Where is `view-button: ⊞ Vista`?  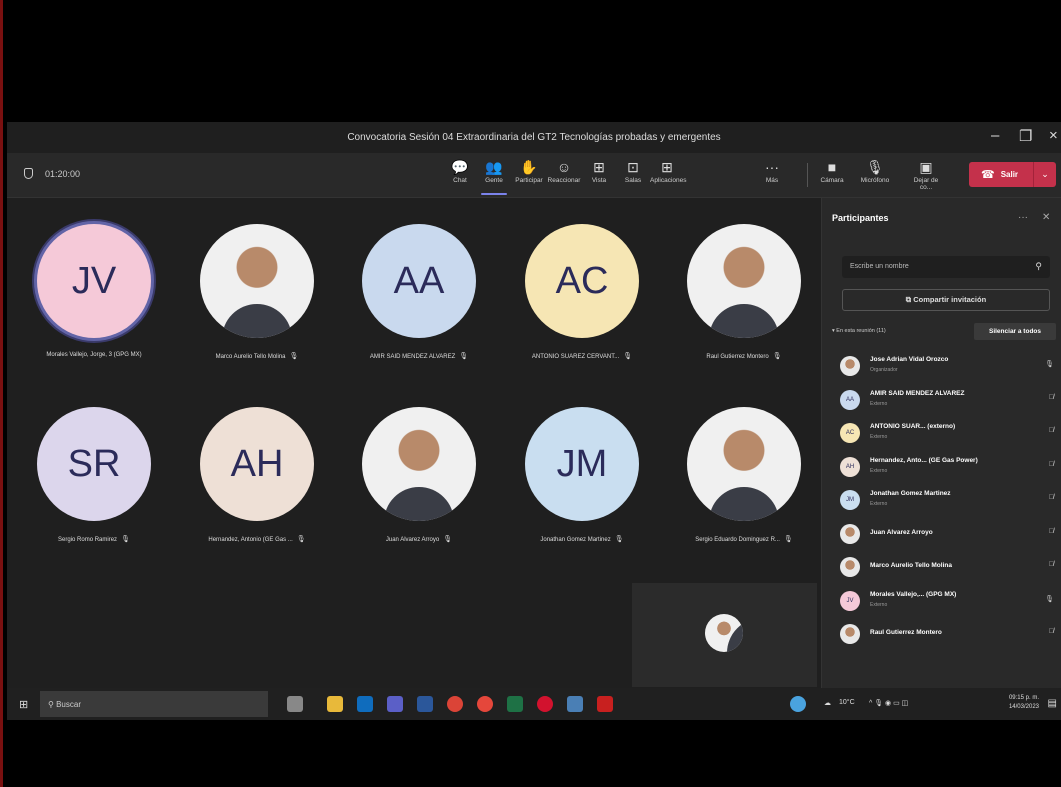
view-button: ⊞ Vista is located at coordinates (599, 175).